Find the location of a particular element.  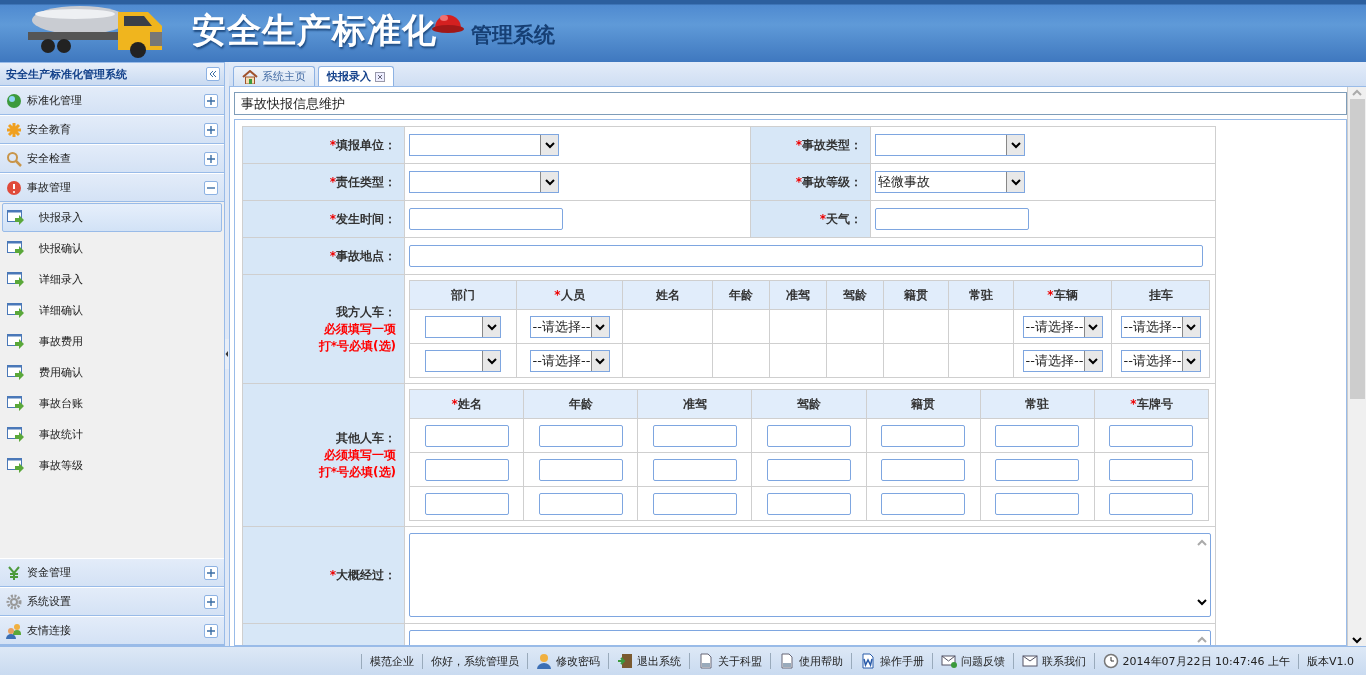

status-item: 退出系统 is located at coordinates (648, 661).